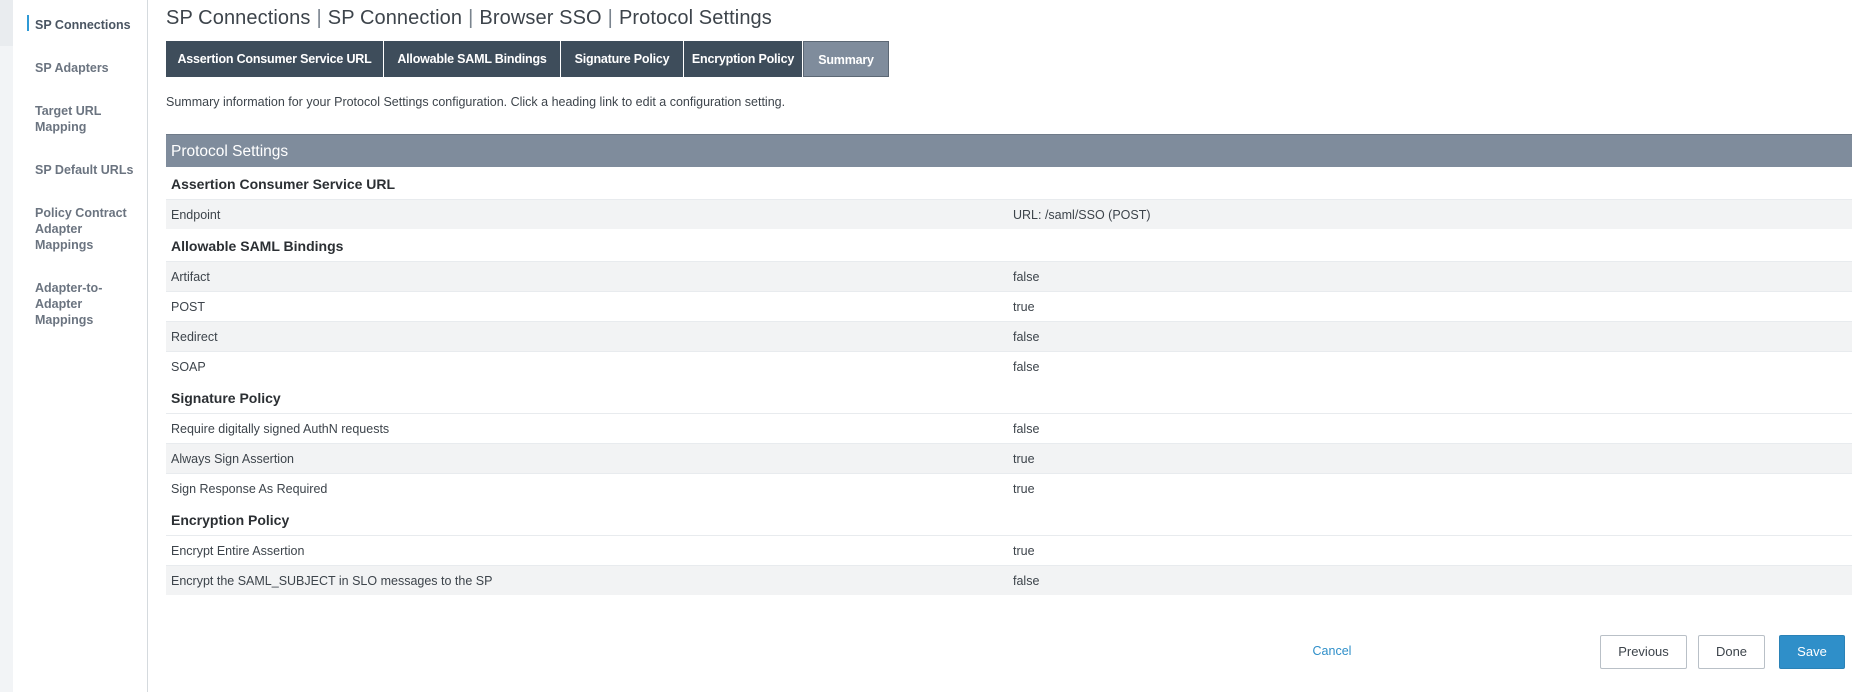  What do you see at coordinates (846, 59) in the screenshot?
I see `tab-summary: Summary` at bounding box center [846, 59].